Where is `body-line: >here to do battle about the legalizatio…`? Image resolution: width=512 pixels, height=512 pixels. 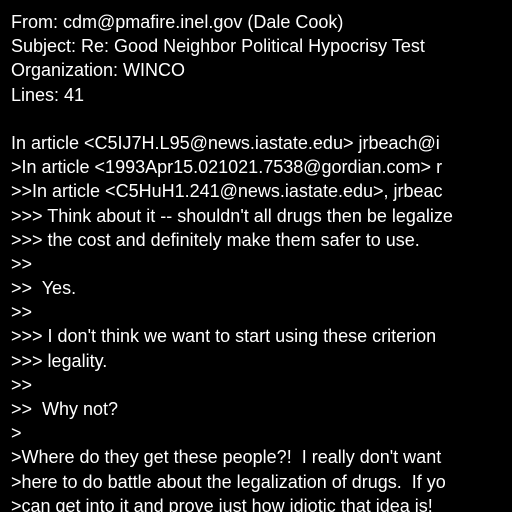
body-line: >here to do battle about the legalizatio… is located at coordinates (228, 481).